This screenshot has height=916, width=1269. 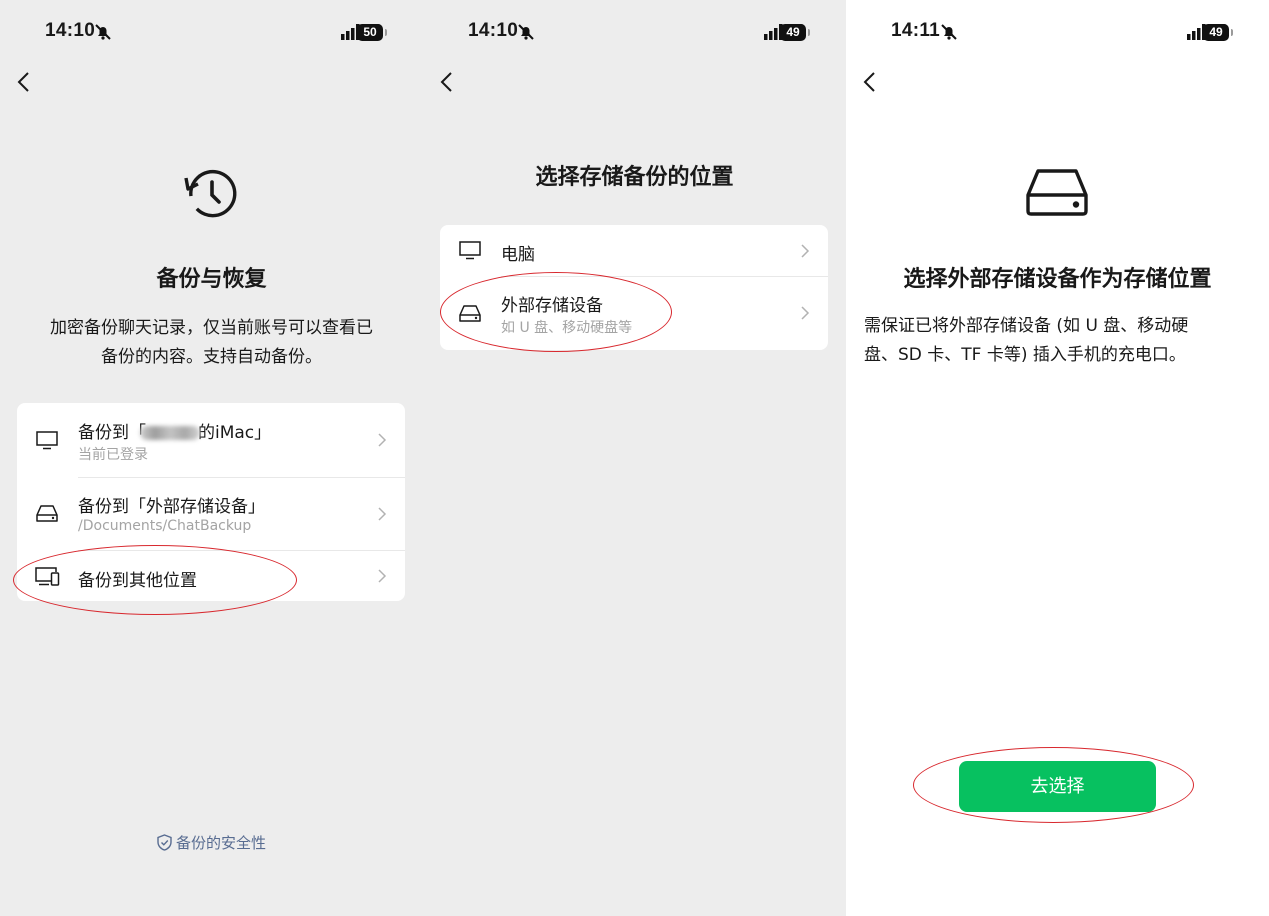 I want to click on redacted-name, so click(x=170, y=433).